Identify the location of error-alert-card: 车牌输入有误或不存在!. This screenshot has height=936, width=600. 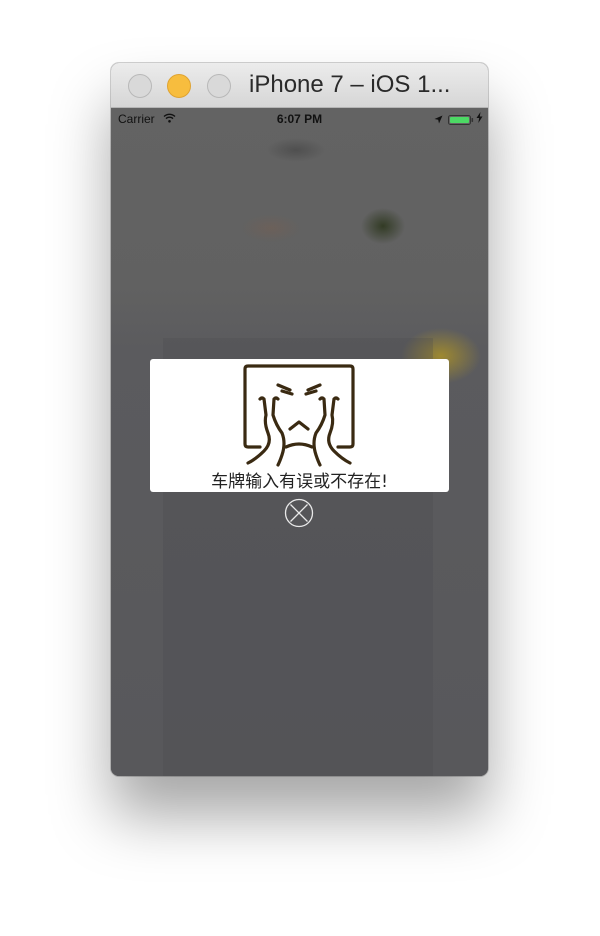
(299, 425).